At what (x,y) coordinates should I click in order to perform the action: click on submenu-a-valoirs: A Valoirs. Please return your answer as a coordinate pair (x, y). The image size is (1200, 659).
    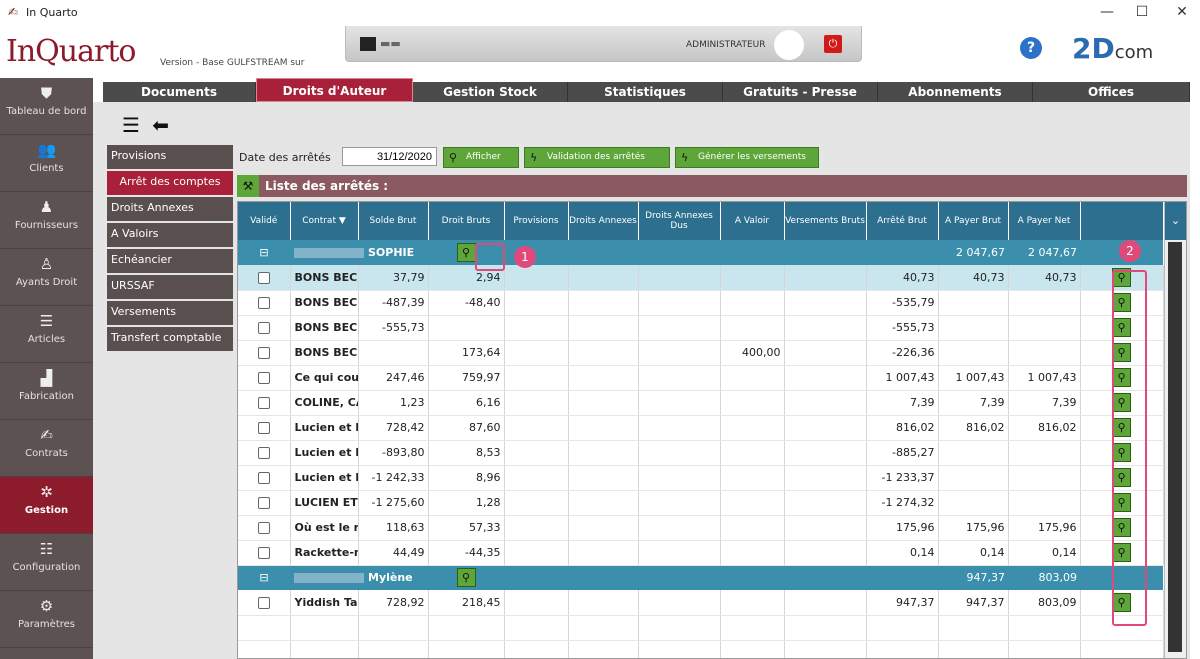
    Looking at the image, I should click on (170, 235).